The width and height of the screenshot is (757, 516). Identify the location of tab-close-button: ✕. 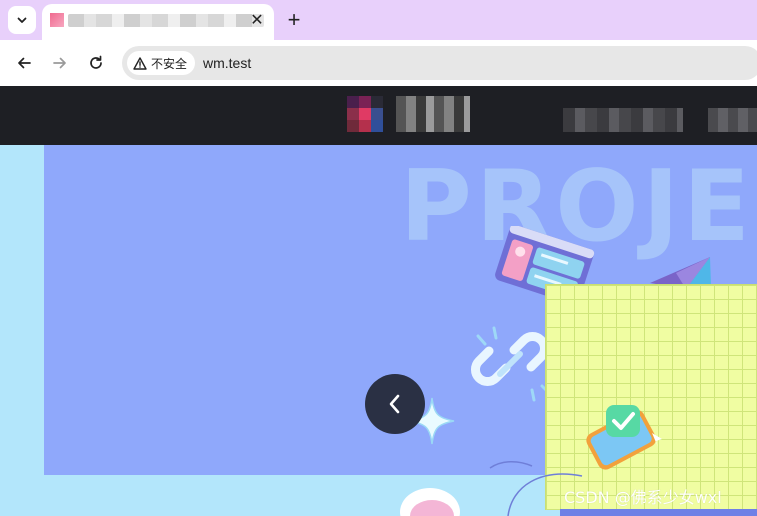
(257, 21).